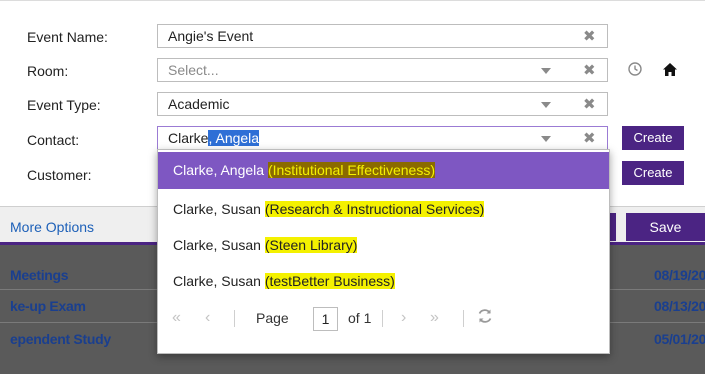 The image size is (705, 374). What do you see at coordinates (383, 245) in the screenshot?
I see `dropdown-option: Clarke, Susan (Steen Library)` at bounding box center [383, 245].